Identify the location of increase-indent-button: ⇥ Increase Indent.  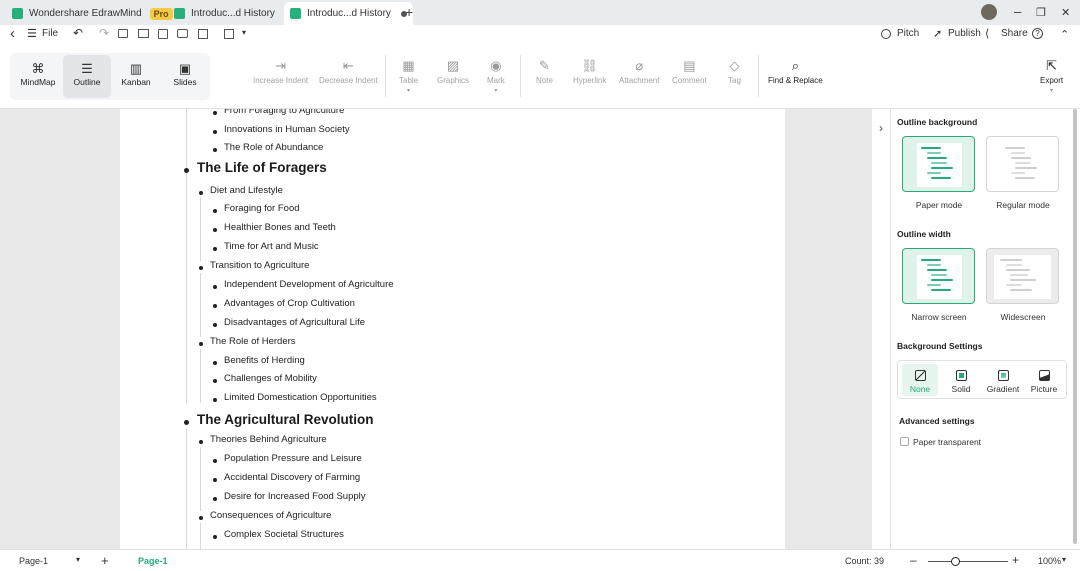
(280, 71).